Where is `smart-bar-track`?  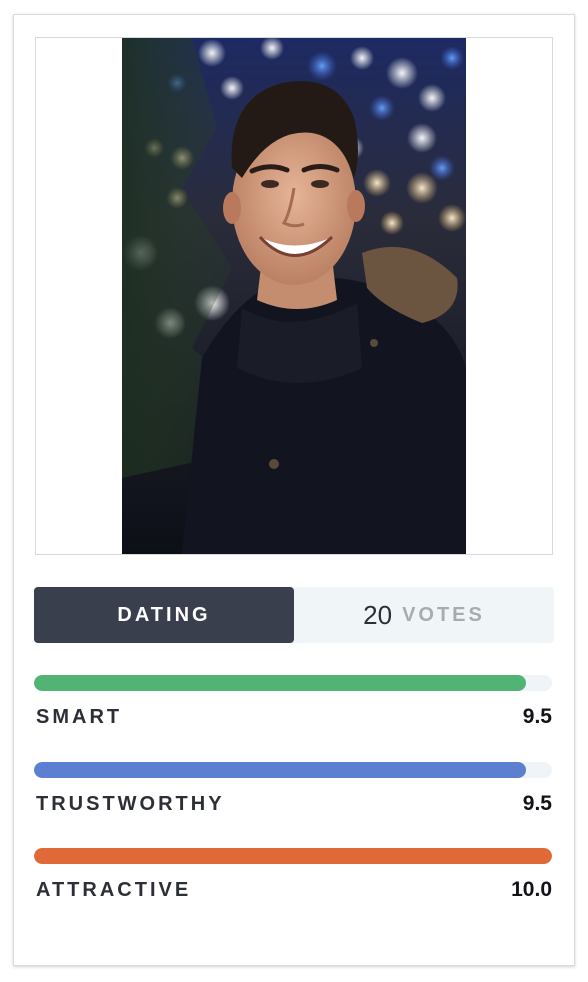 smart-bar-track is located at coordinates (293, 683).